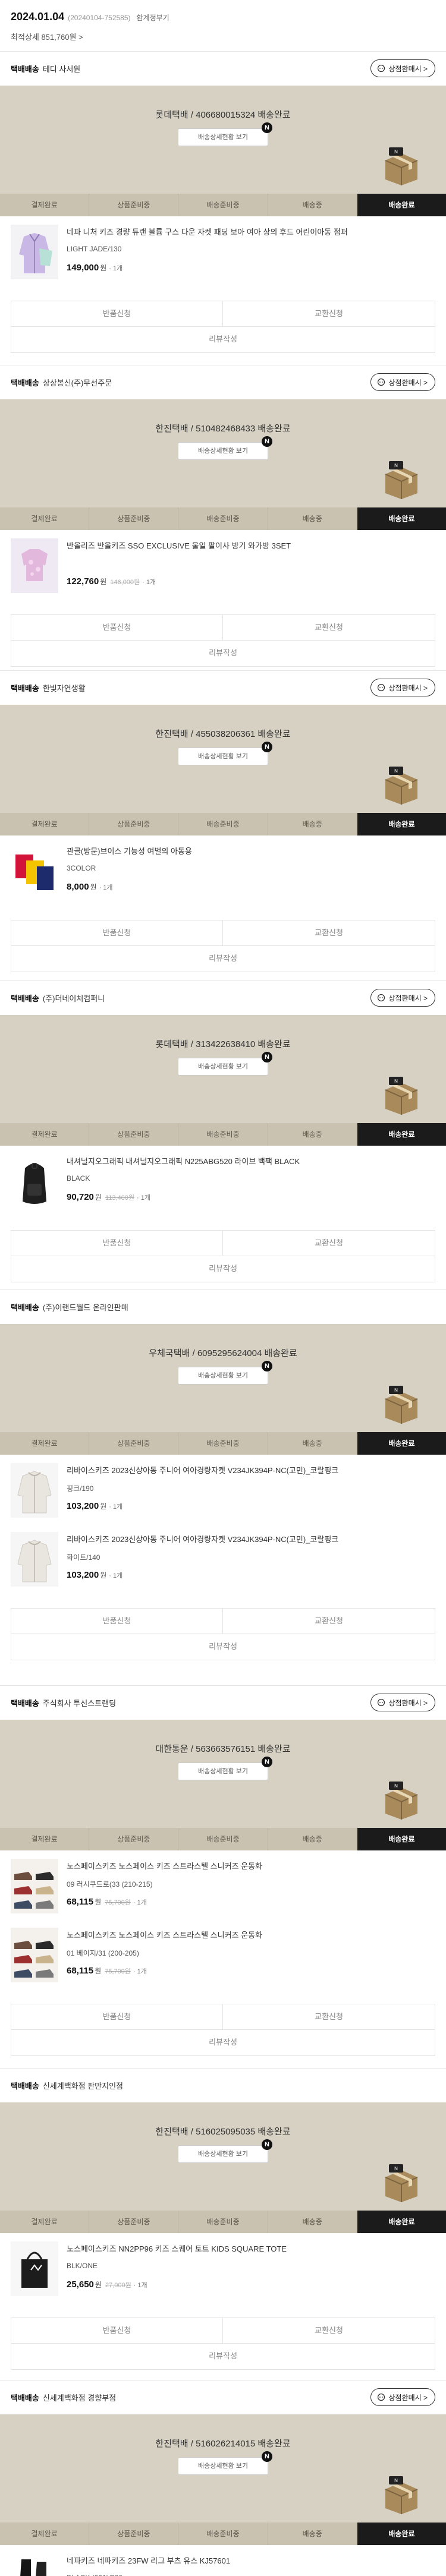 Image resolution: width=446 pixels, height=2576 pixels. What do you see at coordinates (153, 18) in the screenshot?
I see `order-detail-link: 환계정부기` at bounding box center [153, 18].